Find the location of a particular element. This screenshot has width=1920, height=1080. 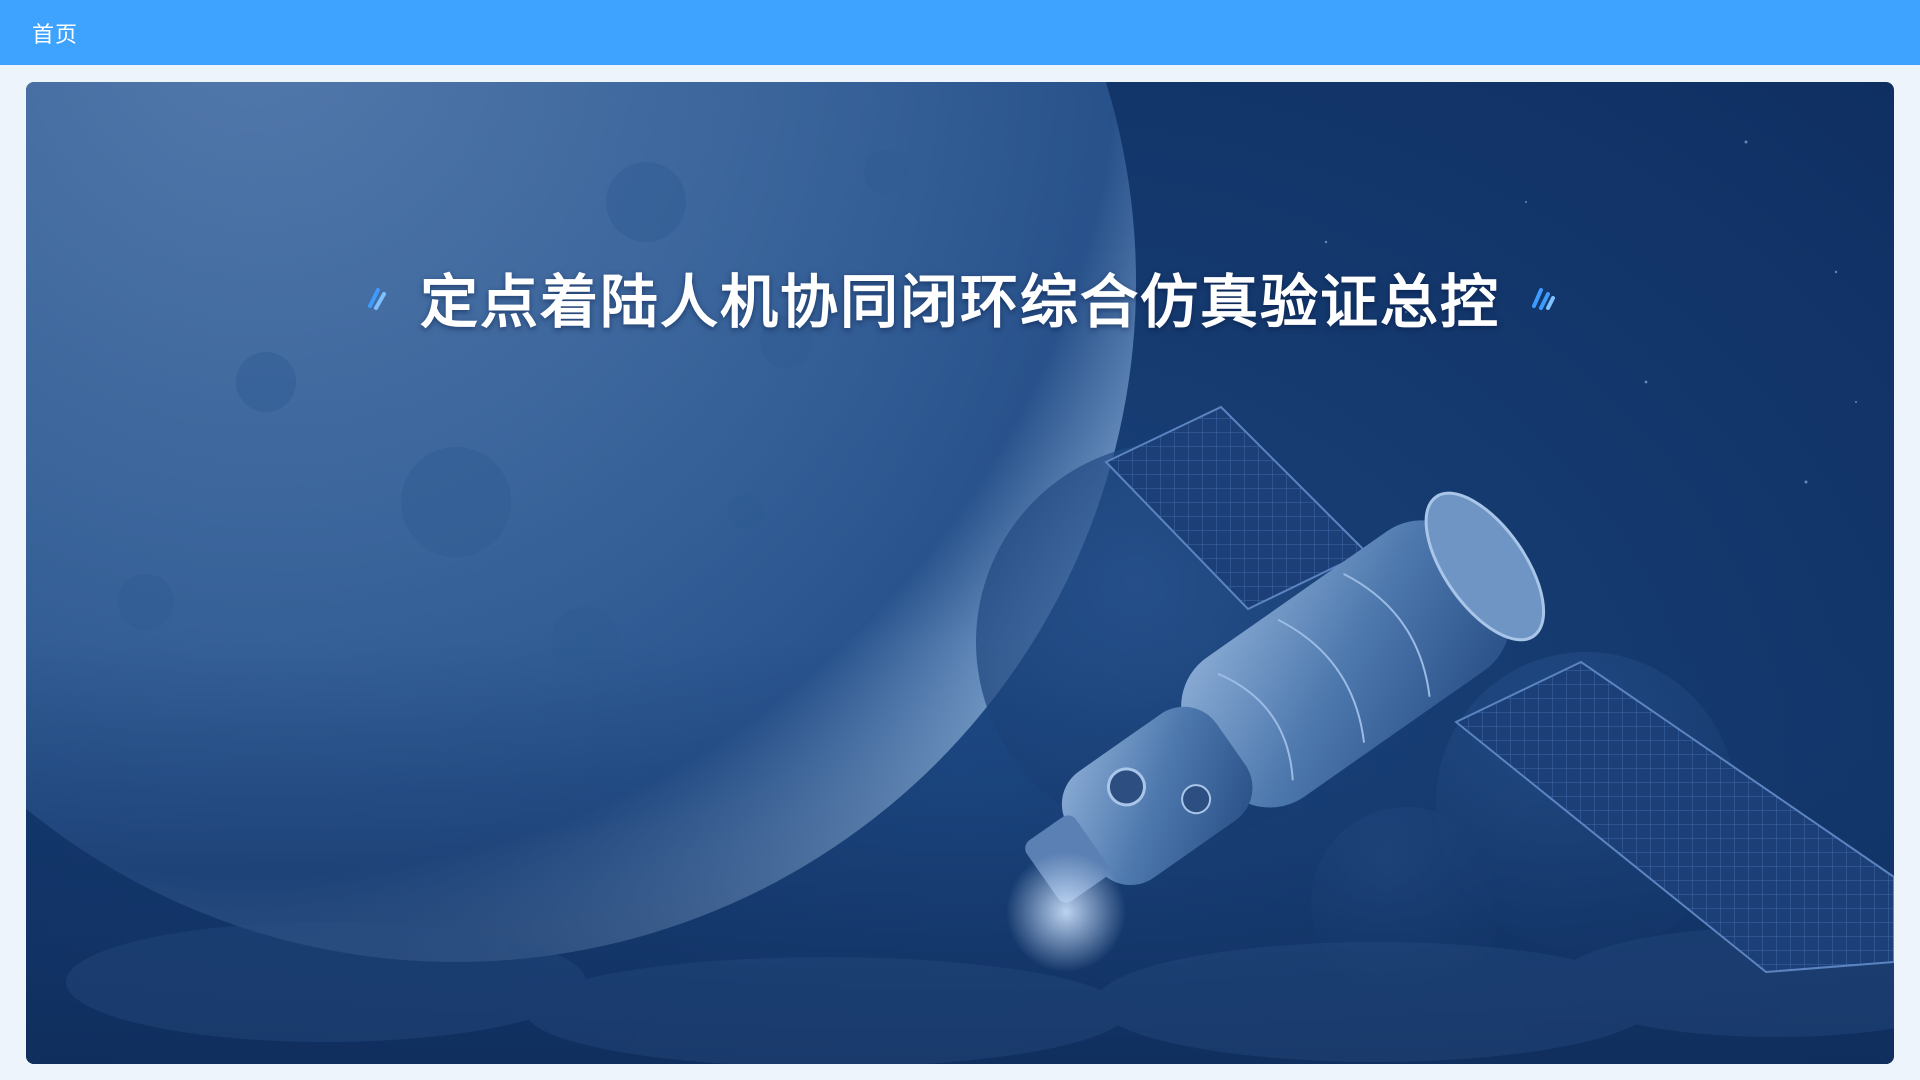

page-title: 定点着陆人机协同闭环综合仿真验证总控 is located at coordinates (959, 302).